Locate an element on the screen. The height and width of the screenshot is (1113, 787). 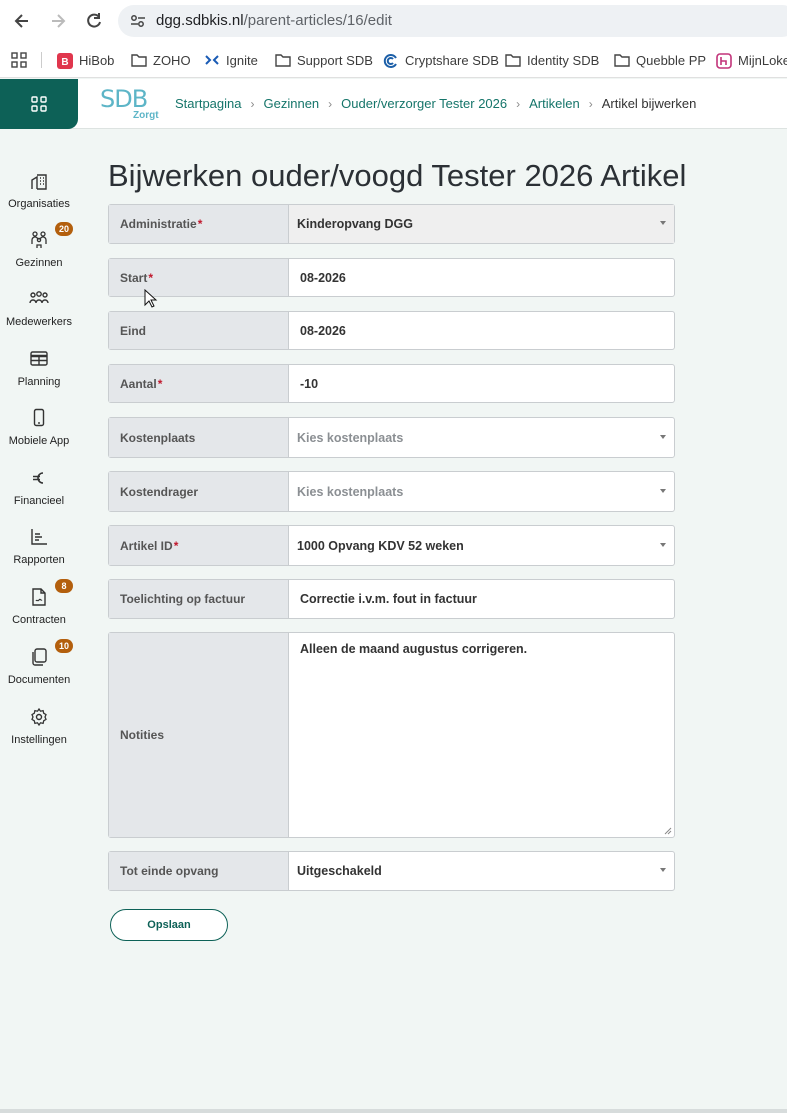
bookmark-label: Support SDB is located at coordinates (335, 60).